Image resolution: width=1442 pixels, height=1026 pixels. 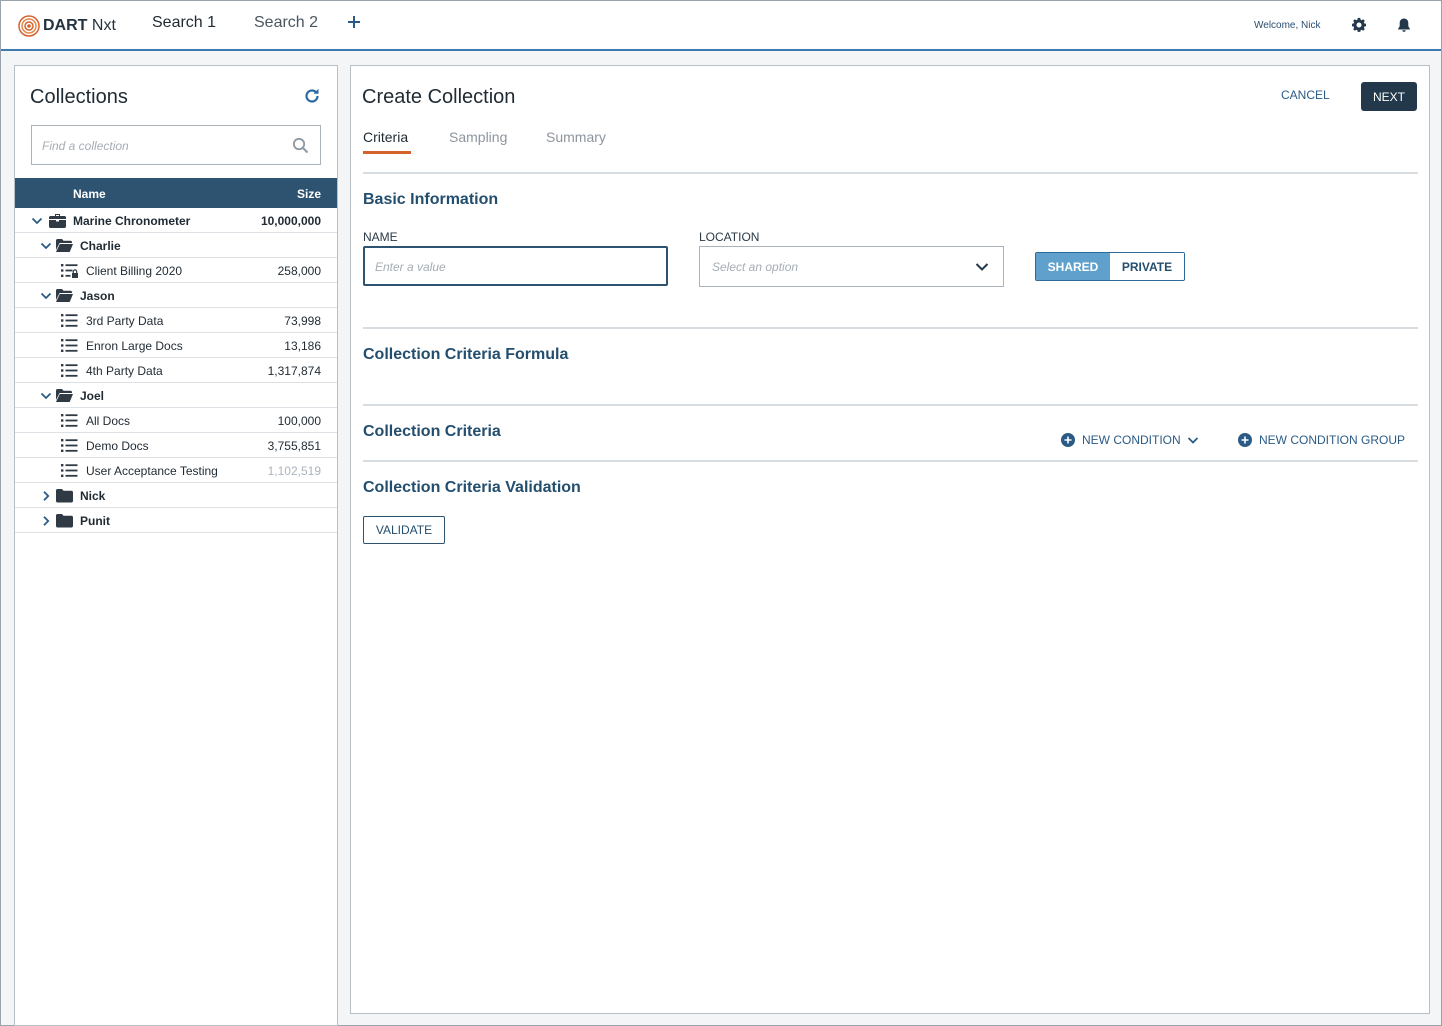 What do you see at coordinates (57, 220) in the screenshot?
I see `briefcase-icon` at bounding box center [57, 220].